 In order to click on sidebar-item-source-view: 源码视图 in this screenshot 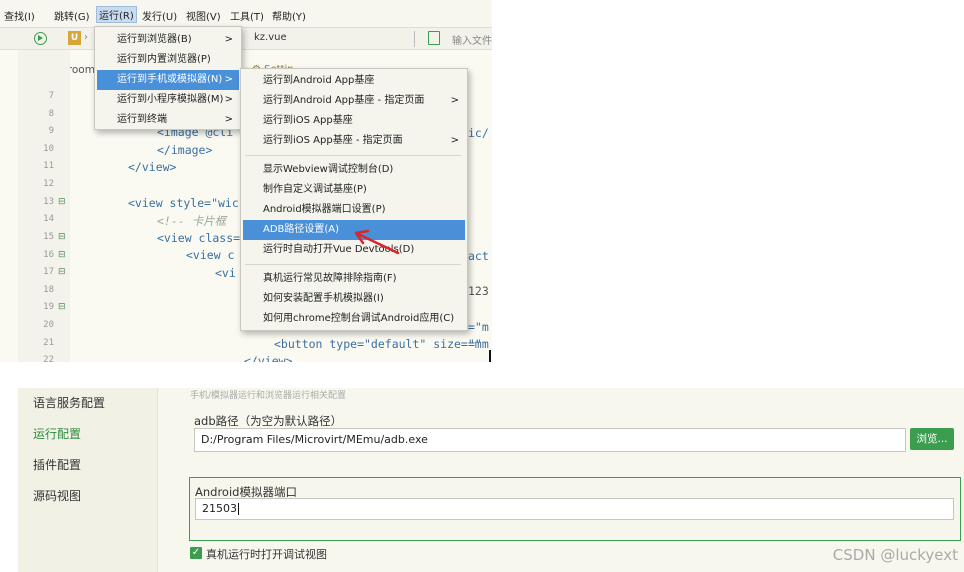, I will do `click(57, 495)`.